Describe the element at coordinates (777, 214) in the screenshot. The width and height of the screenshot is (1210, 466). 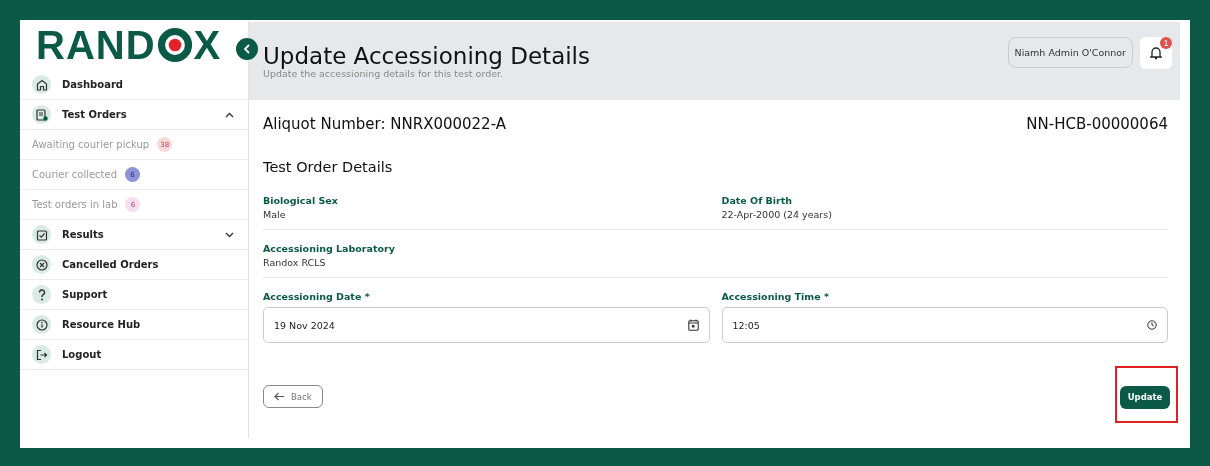
I see `field-value: 22-Apr-2000 (24 years)` at that location.